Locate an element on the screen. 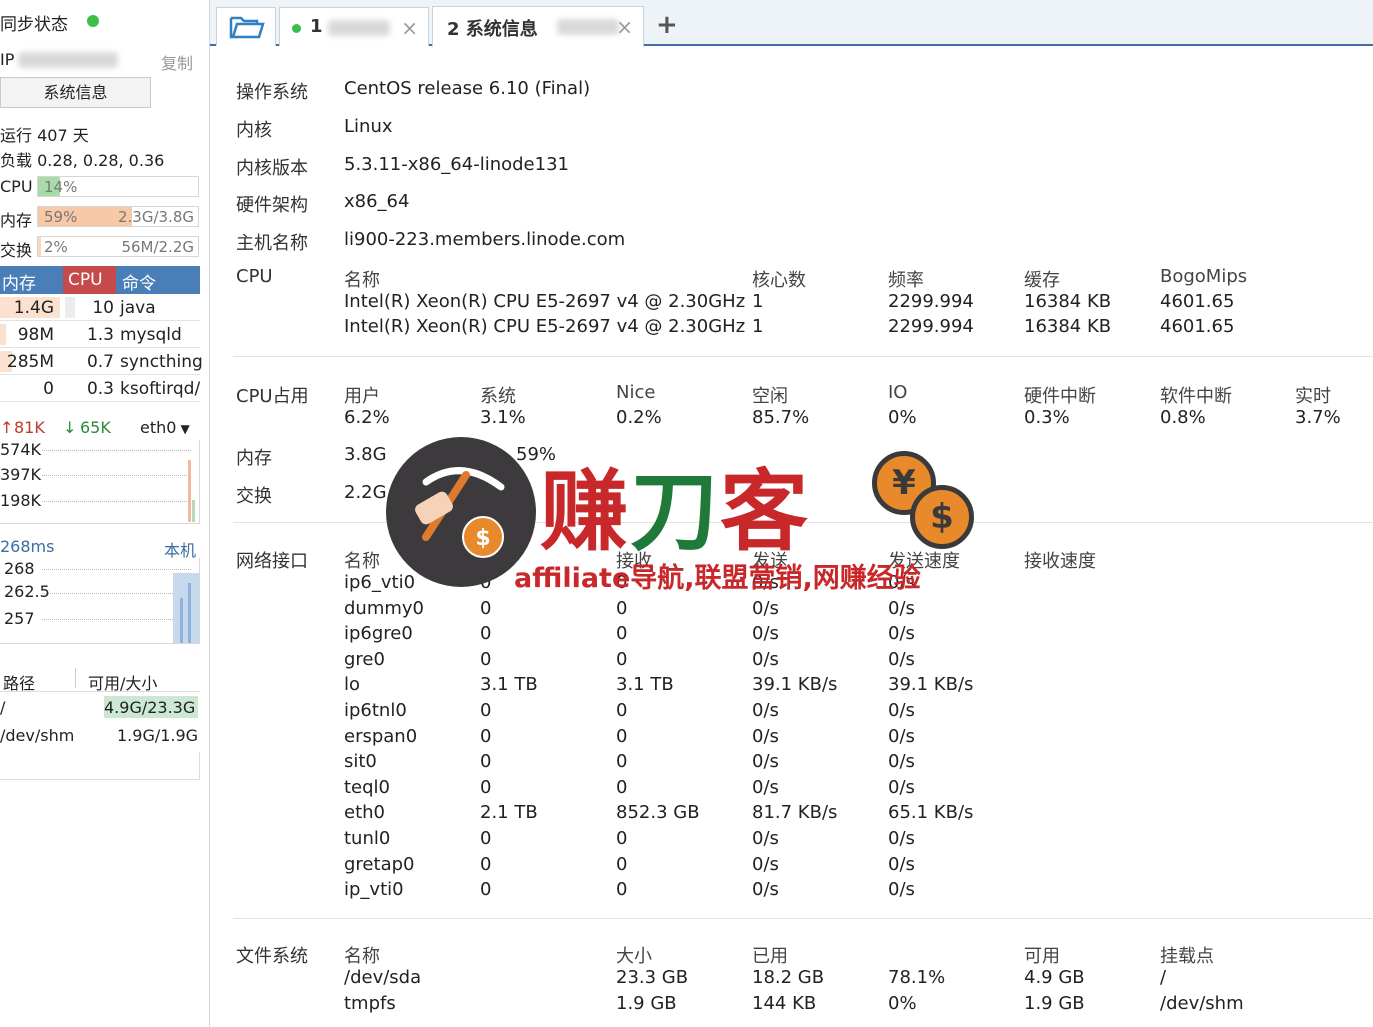  process-cmd: java is located at coordinates (138, 308).